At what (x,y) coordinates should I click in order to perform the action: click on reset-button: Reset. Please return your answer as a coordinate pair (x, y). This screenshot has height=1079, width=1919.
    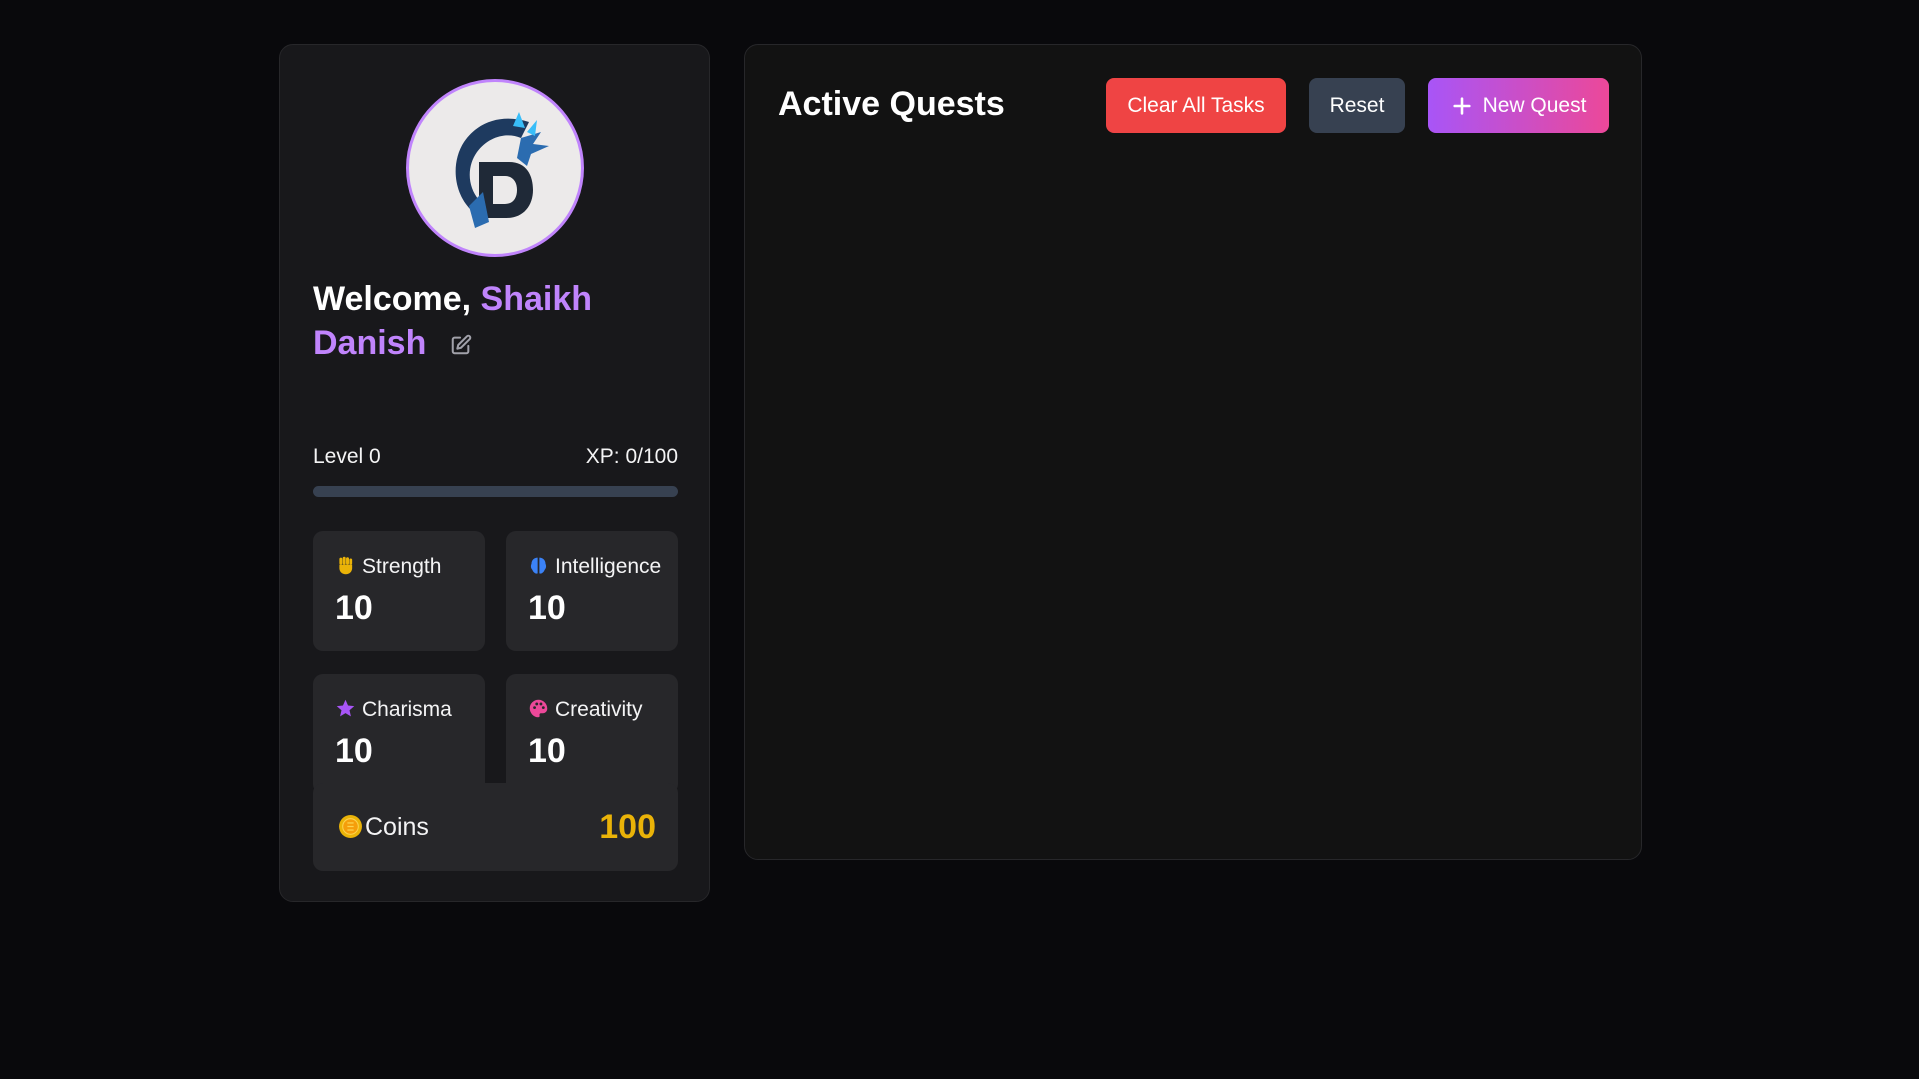
    Looking at the image, I should click on (1357, 105).